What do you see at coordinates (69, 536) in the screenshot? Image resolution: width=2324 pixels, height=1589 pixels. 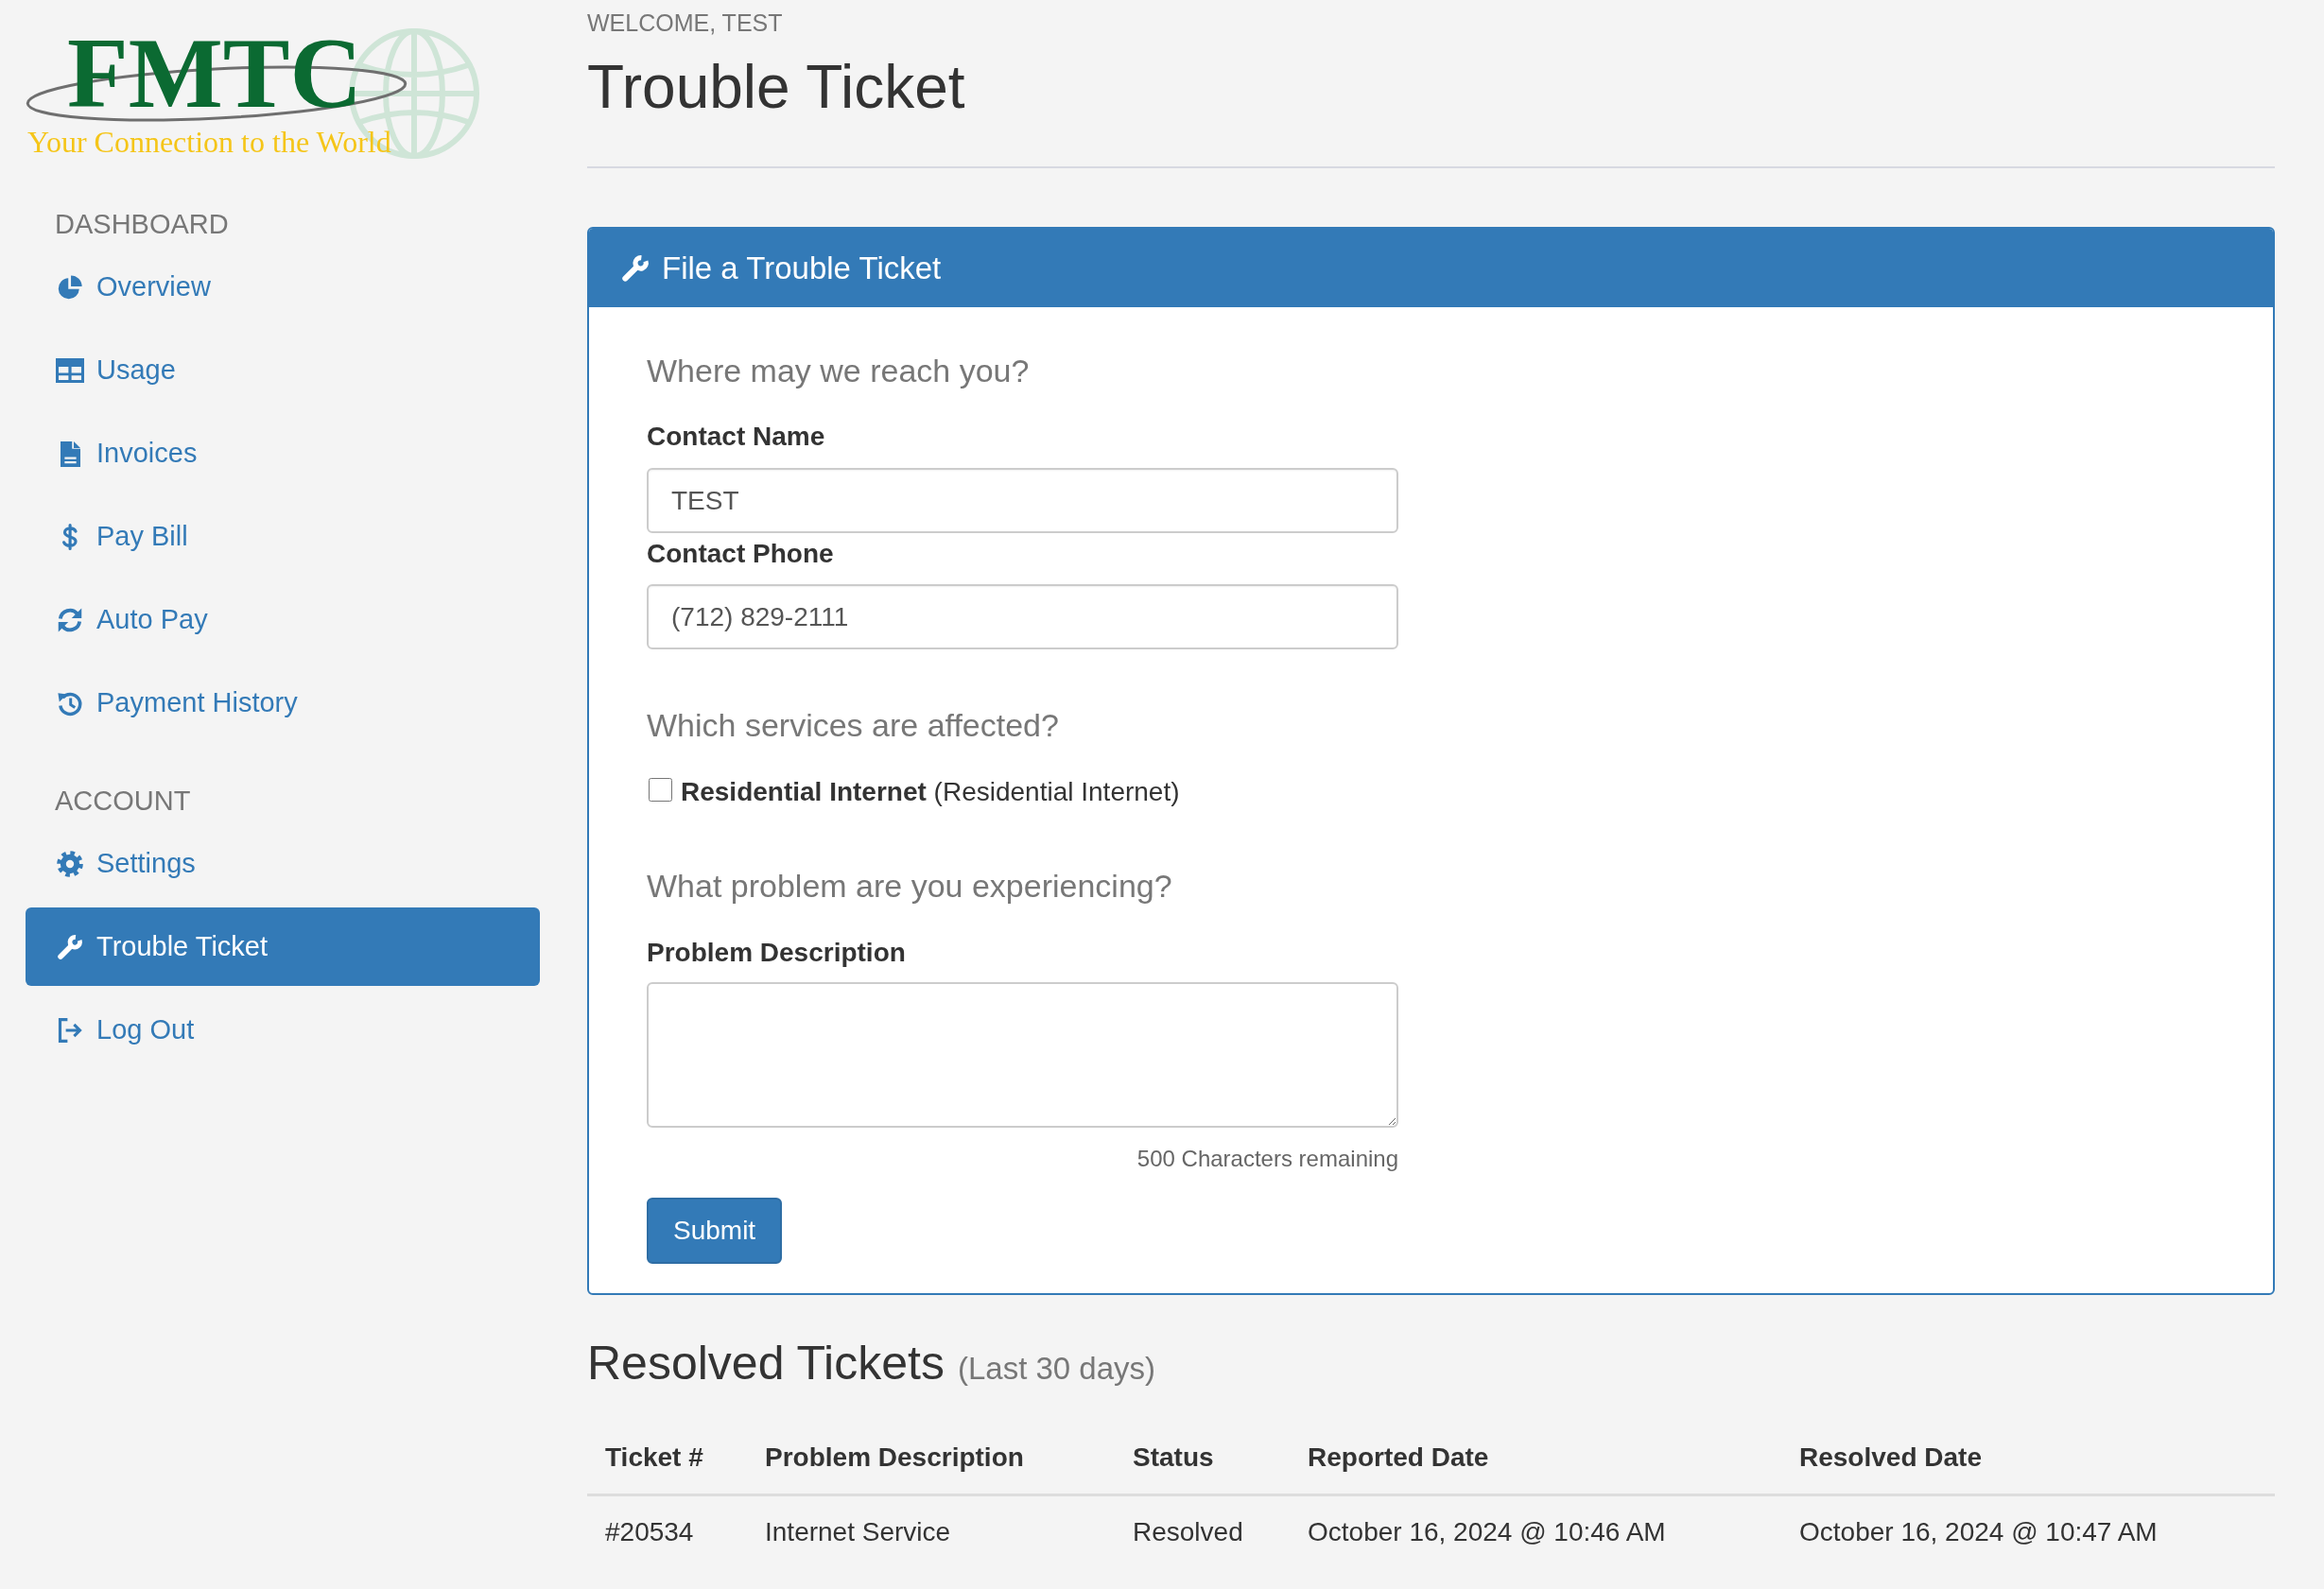 I see `dollar-icon` at bounding box center [69, 536].